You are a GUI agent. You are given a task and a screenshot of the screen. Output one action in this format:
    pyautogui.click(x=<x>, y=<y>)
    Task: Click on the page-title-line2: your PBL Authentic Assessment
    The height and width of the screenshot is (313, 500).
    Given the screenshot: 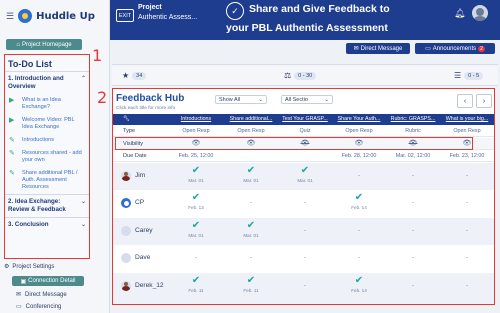 What is the action you would take?
    pyautogui.click(x=307, y=28)
    